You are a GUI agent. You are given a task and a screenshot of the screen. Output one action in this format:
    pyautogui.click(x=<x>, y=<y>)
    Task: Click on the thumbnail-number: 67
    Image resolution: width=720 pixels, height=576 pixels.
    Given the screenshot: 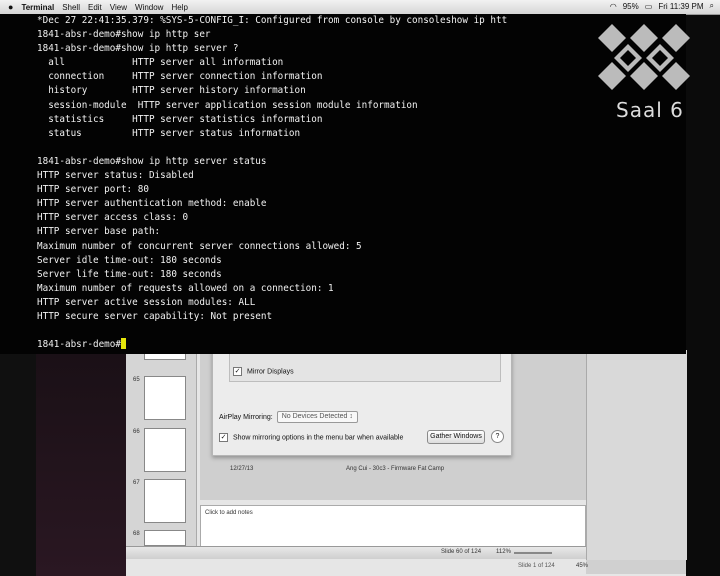 What is the action you would take?
    pyautogui.click(x=136, y=483)
    